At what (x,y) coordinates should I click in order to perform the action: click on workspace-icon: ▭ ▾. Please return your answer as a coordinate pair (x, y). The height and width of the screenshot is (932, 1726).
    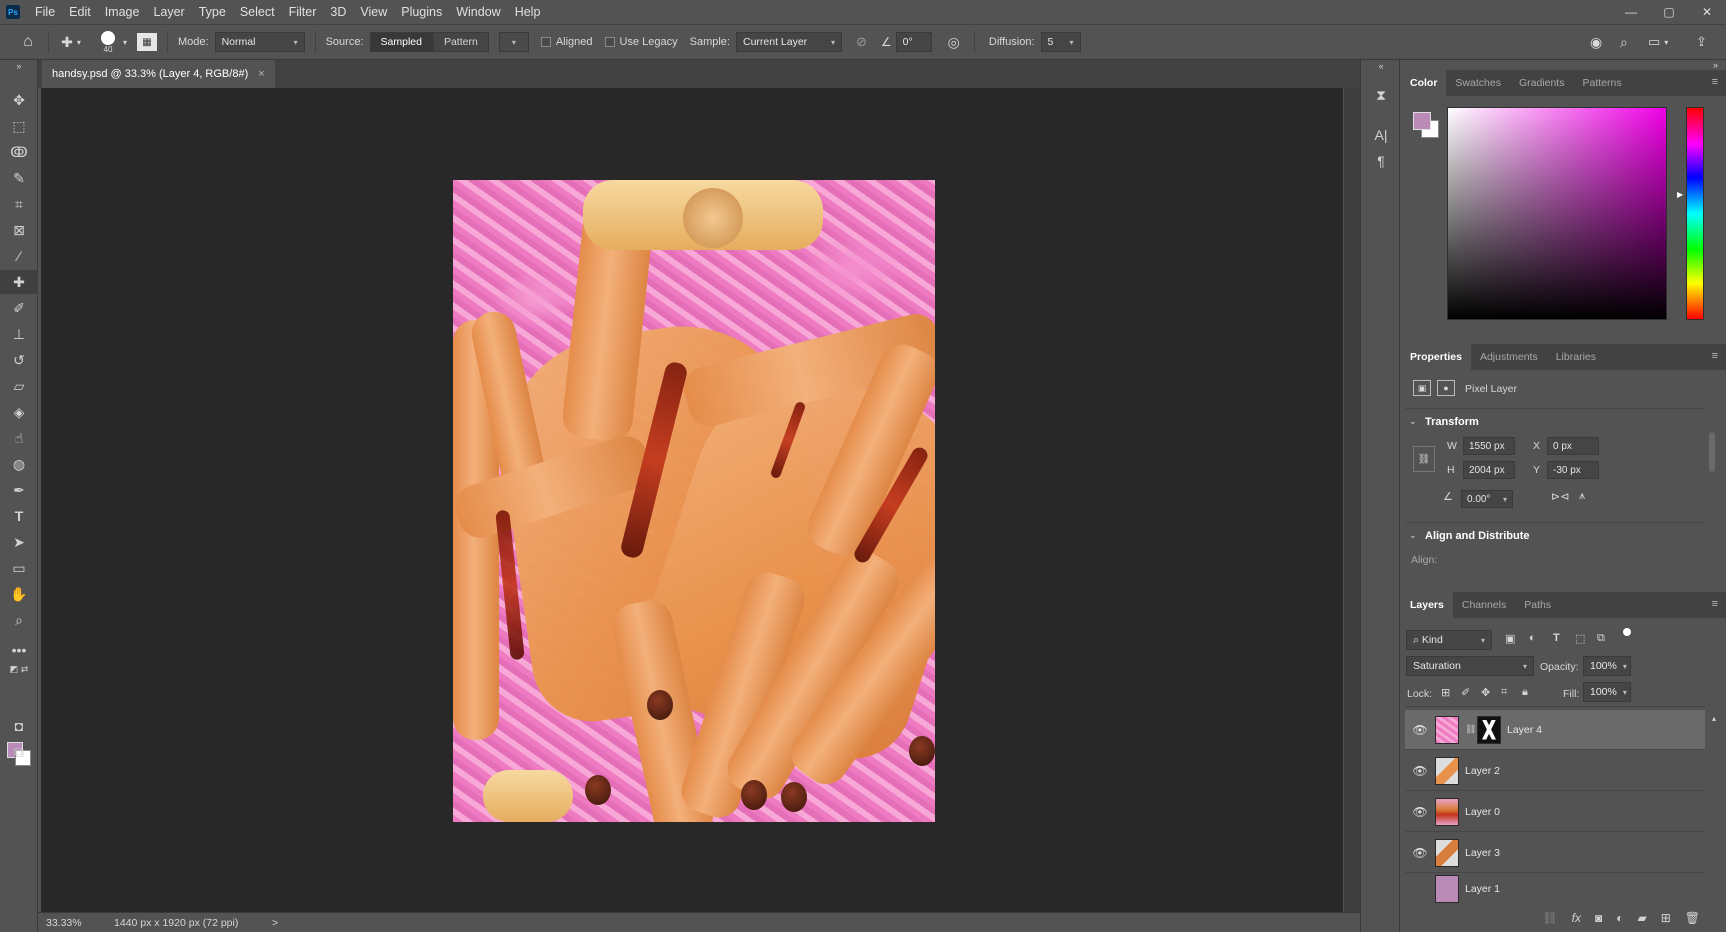
    Looking at the image, I should click on (1658, 42).